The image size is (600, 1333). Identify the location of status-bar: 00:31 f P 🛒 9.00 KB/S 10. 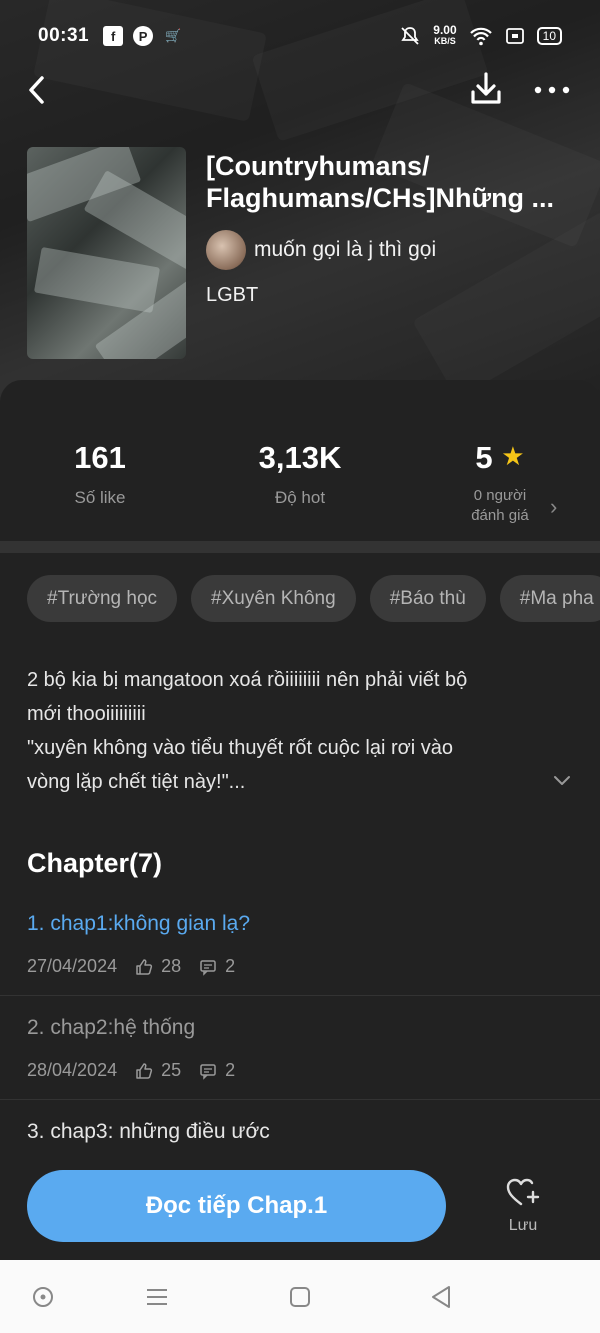
(300, 36).